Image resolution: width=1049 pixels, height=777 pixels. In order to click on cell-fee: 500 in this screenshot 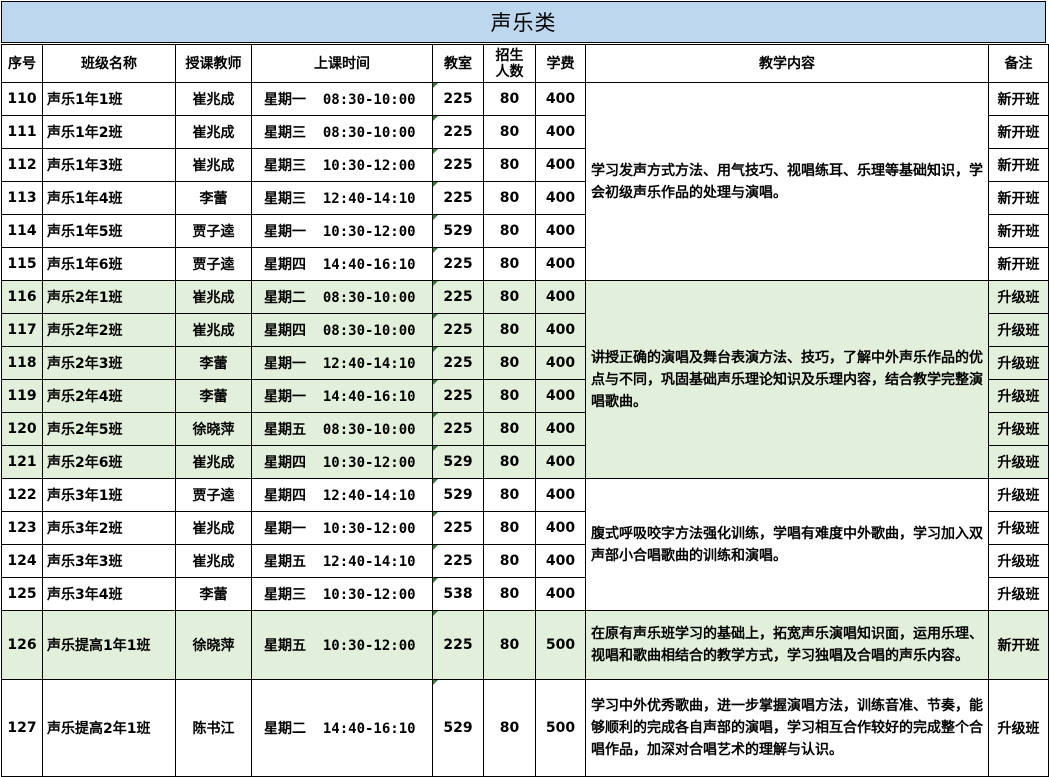, I will do `click(560, 728)`.